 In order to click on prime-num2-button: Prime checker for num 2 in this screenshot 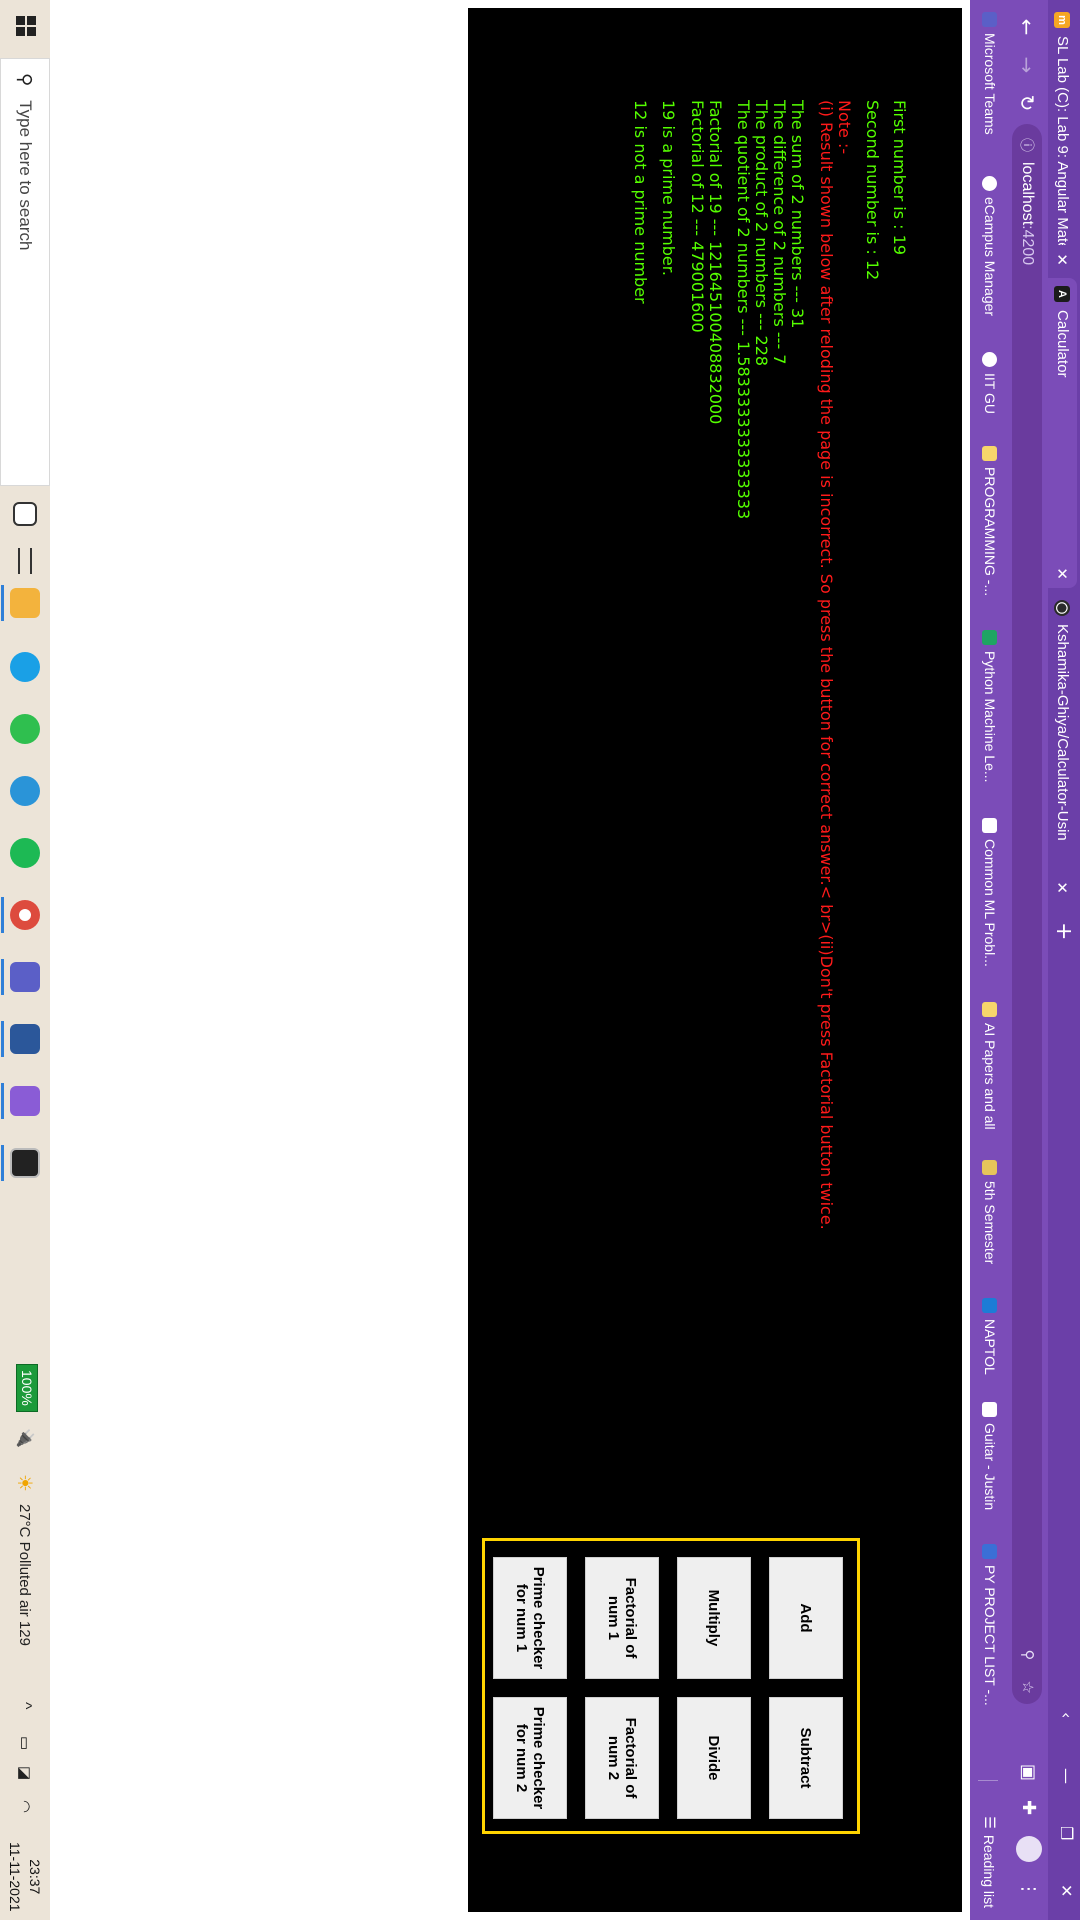, I will do `click(530, 1758)`.